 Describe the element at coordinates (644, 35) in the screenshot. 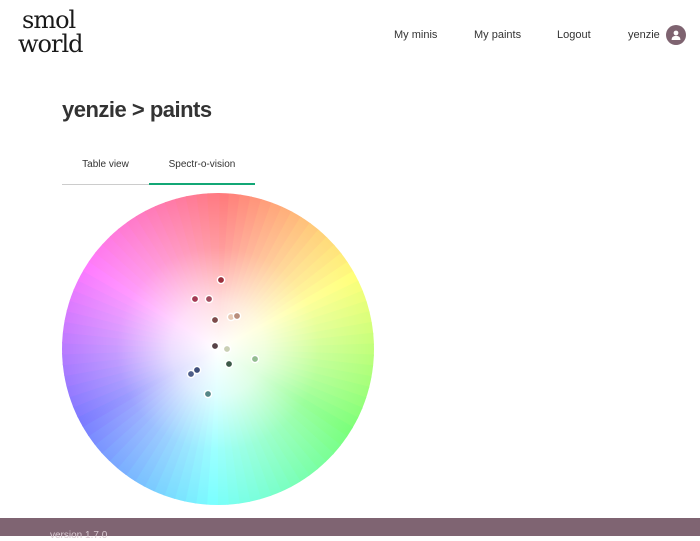

I see `user-name: yenzie` at that location.